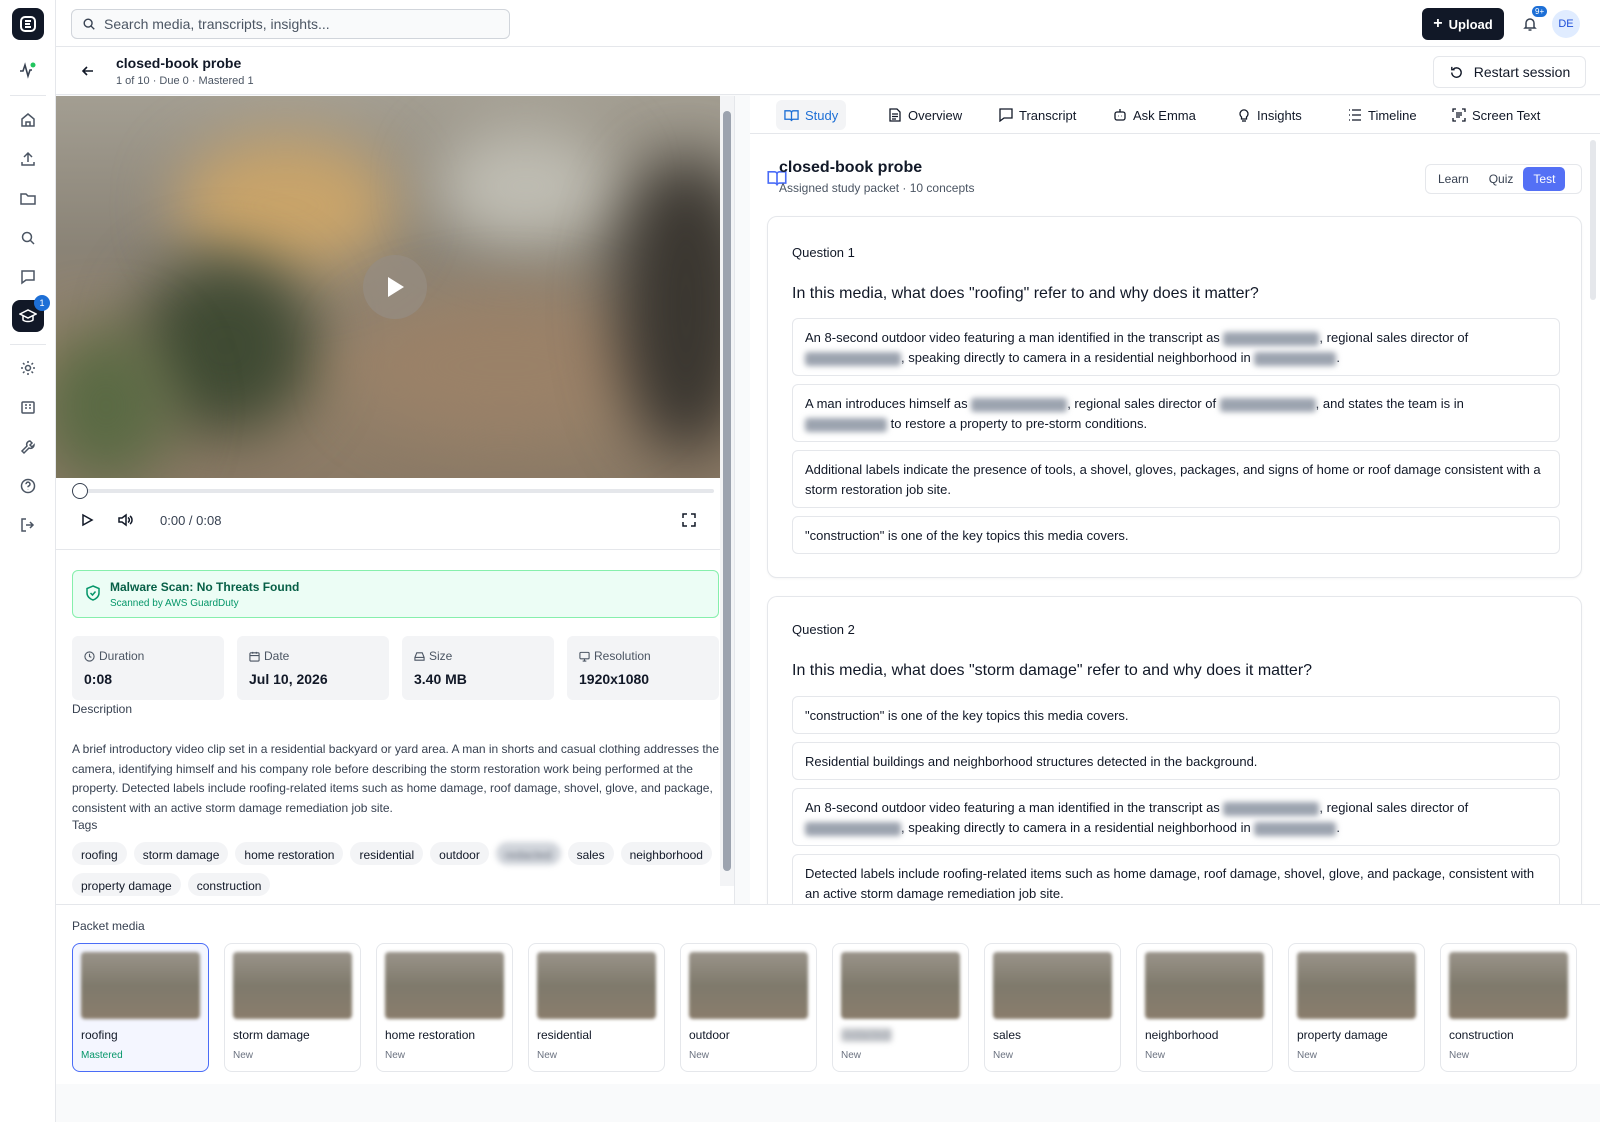 Image resolution: width=1600 pixels, height=1122 pixels. I want to click on search-box, so click(290, 24).